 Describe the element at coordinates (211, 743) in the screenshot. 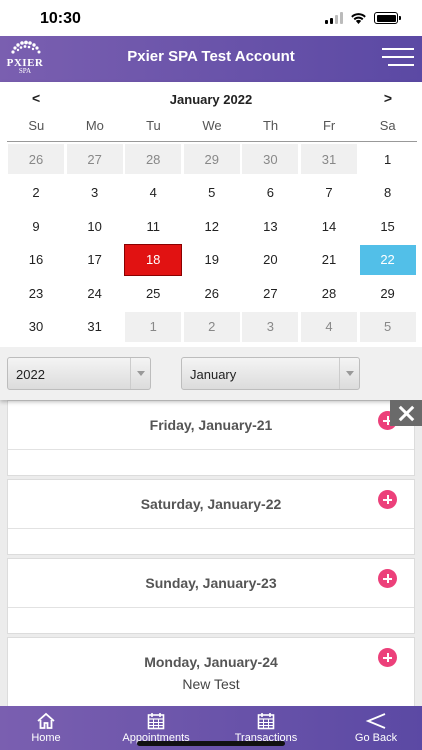

I see `home-indicator` at that location.